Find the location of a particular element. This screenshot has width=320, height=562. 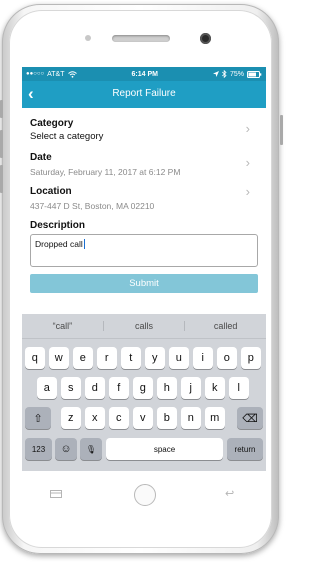

emoji-key: ☺ is located at coordinates (66, 449).